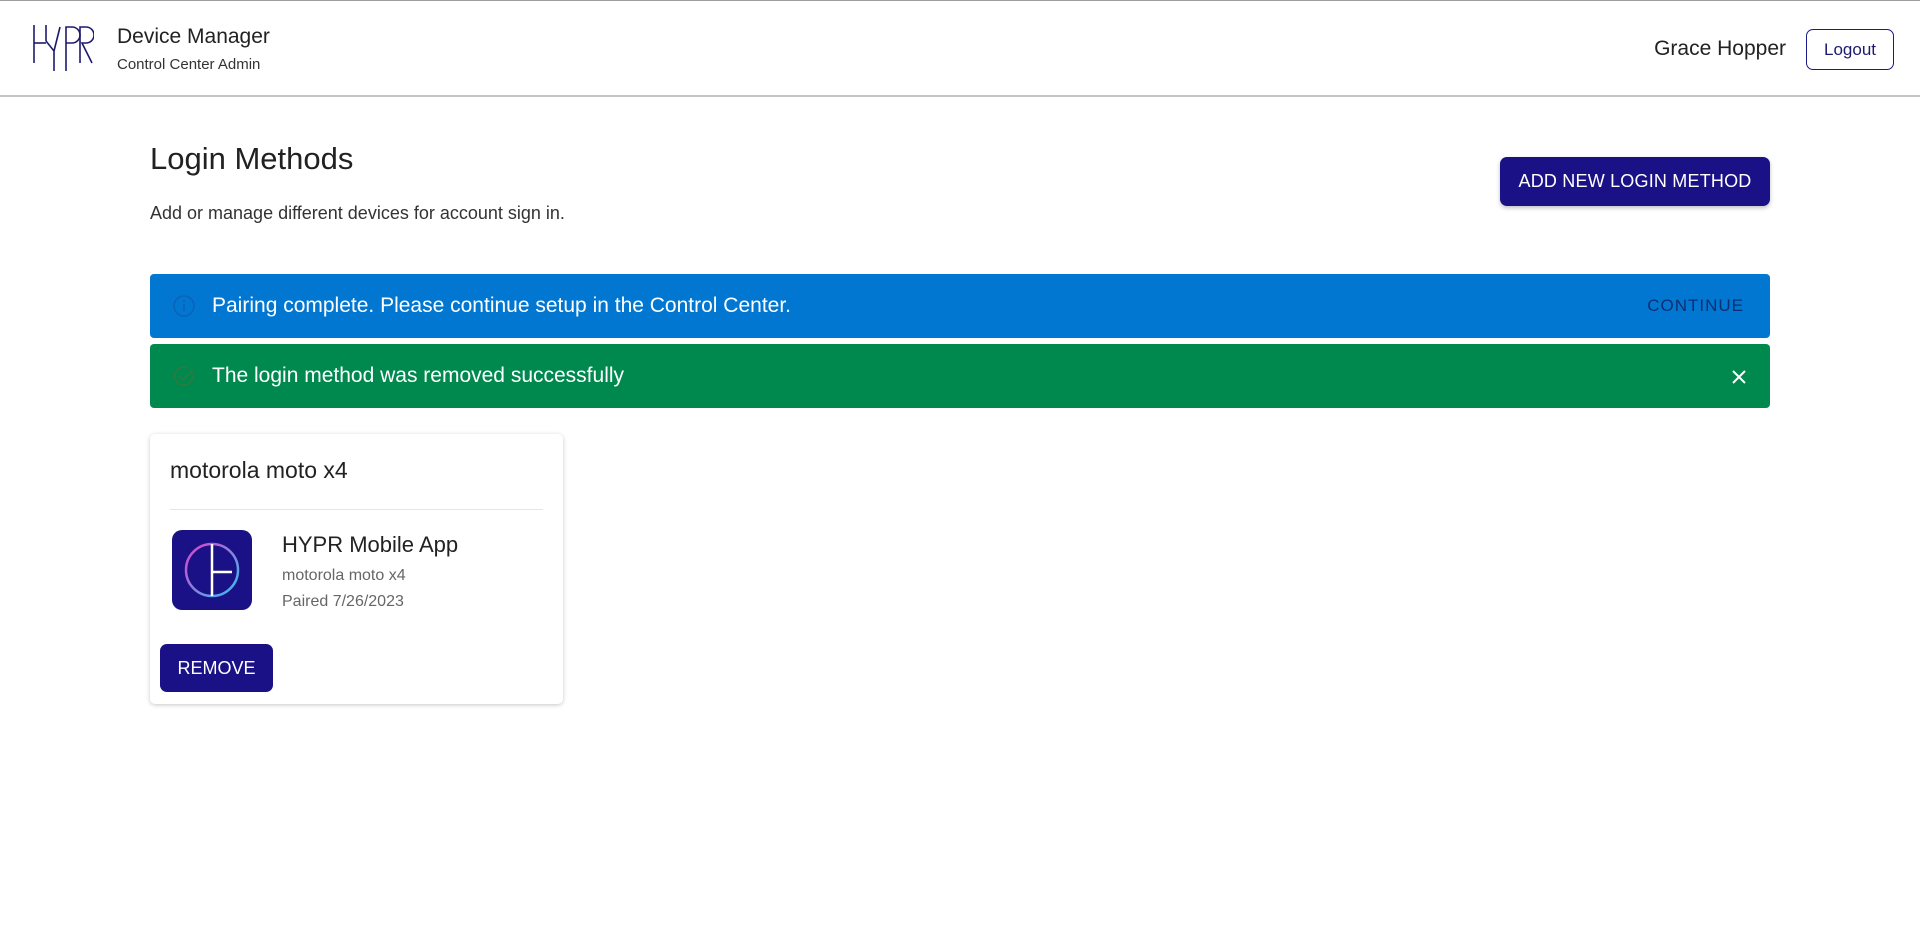  What do you see at coordinates (1850, 49) in the screenshot?
I see `logout-button: Logout` at bounding box center [1850, 49].